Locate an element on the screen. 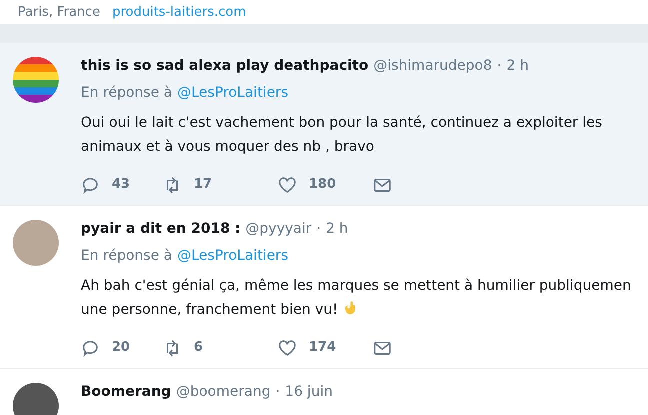 This screenshot has height=415, width=648. like-button: 174 is located at coordinates (307, 348).